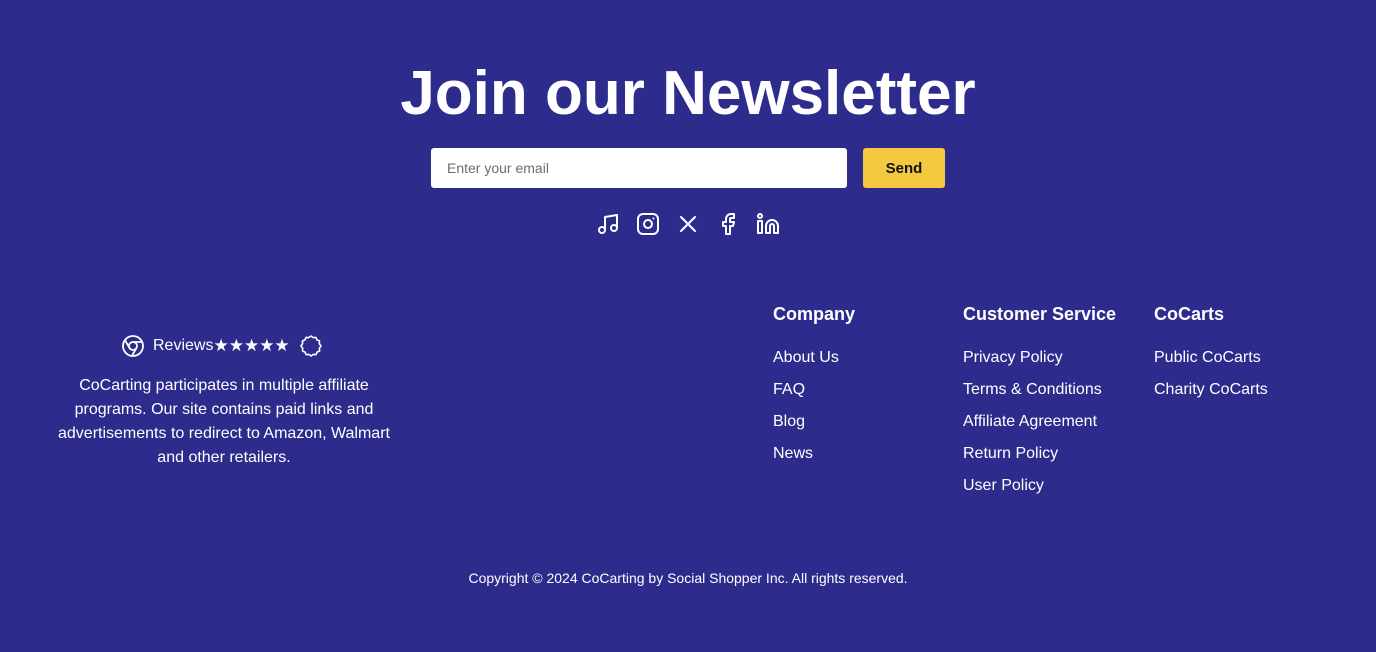 Image resolution: width=1376 pixels, height=652 pixels. Describe the element at coordinates (251, 345) in the screenshot. I see `rating-stars: ★★★★★` at that location.